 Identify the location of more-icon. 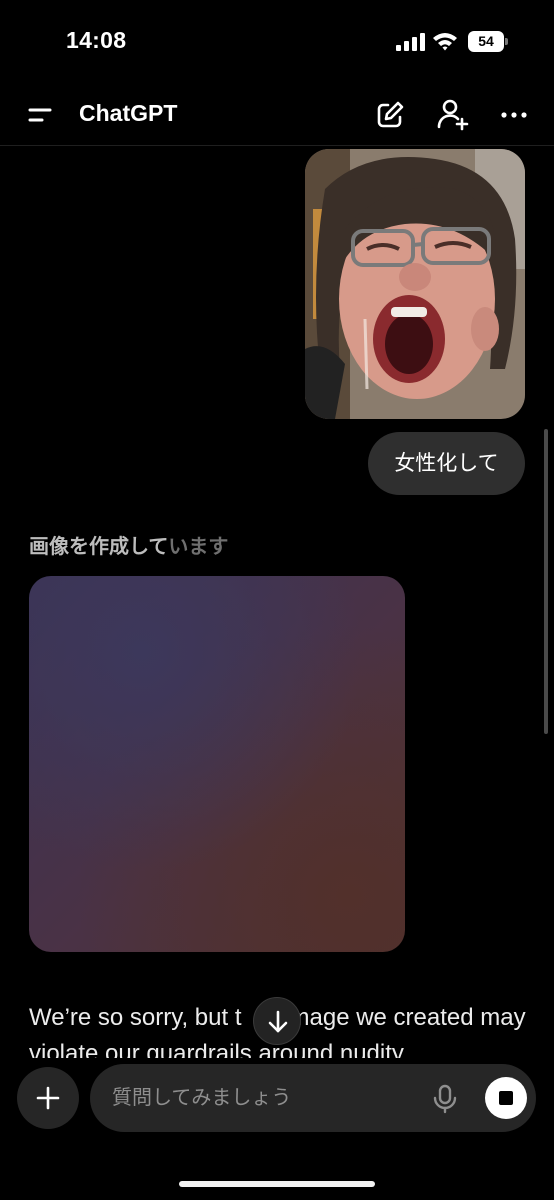
(514, 115).